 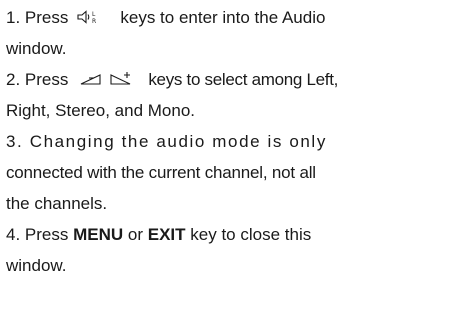 I want to click on svg-text: L, so click(x=94, y=14).